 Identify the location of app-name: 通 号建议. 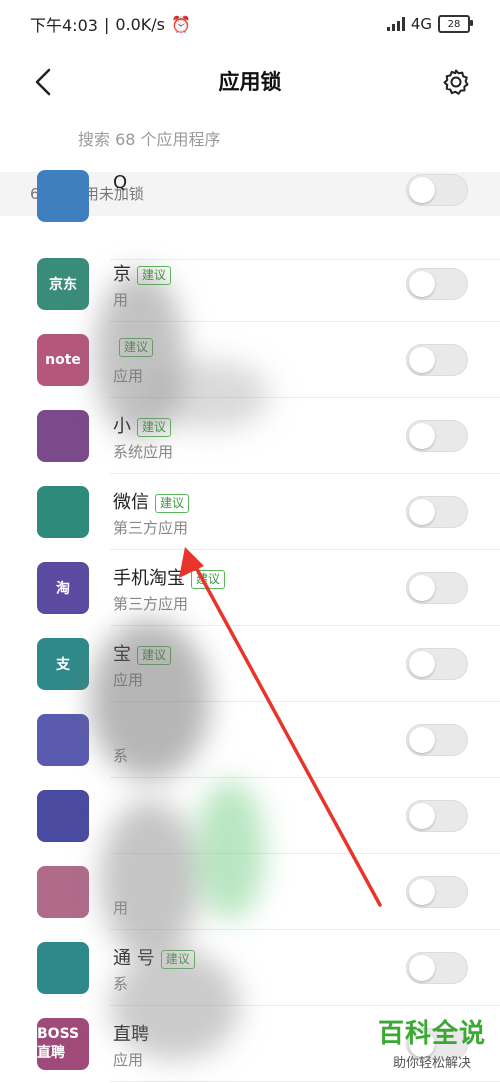
(154, 957).